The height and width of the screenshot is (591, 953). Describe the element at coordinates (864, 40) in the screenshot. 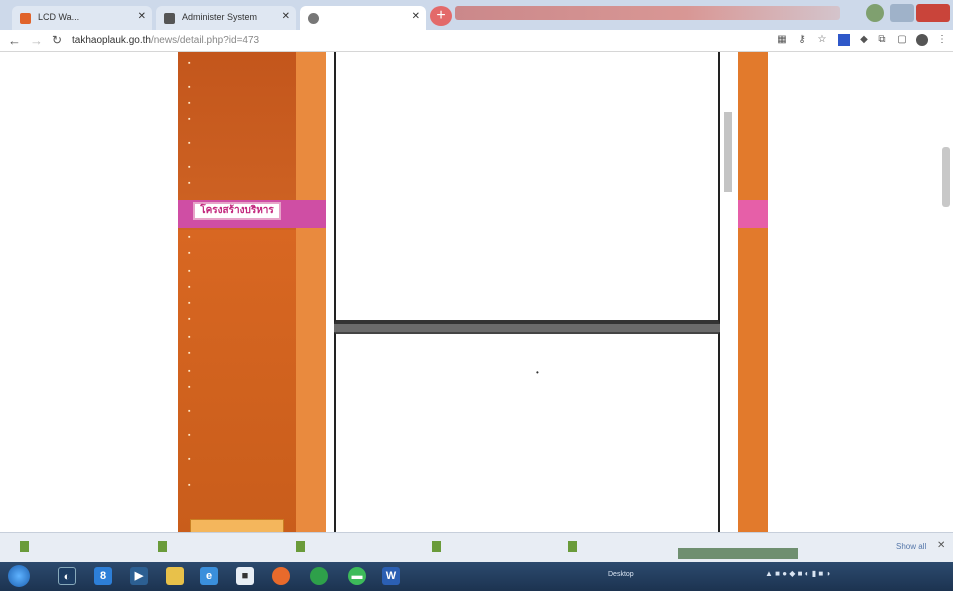

I see `extension-icon: ◆` at that location.